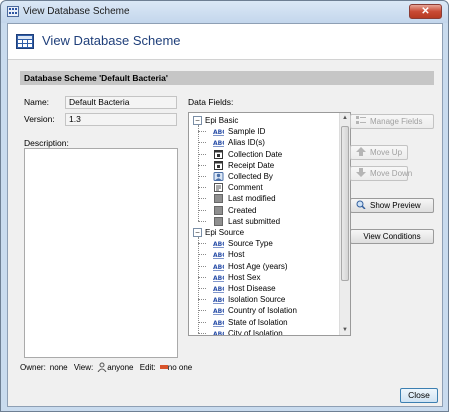 Image resolution: width=449 pixels, height=412 pixels. Describe the element at coordinates (218, 188) in the screenshot. I see `comment-field-icon` at that location.